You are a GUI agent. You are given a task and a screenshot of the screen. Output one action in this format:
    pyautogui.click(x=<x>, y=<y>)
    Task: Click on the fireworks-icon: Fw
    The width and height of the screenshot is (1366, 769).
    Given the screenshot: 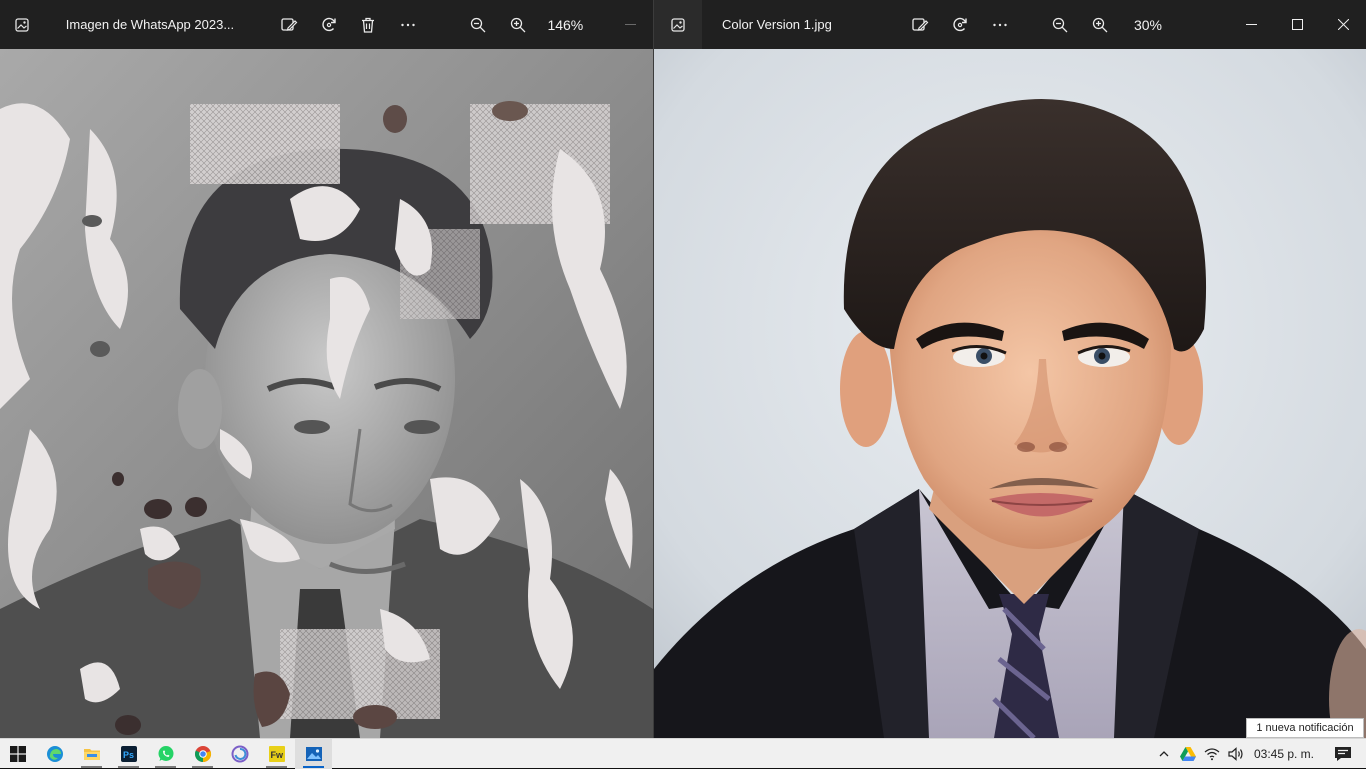 What is the action you would take?
    pyautogui.click(x=276, y=754)
    